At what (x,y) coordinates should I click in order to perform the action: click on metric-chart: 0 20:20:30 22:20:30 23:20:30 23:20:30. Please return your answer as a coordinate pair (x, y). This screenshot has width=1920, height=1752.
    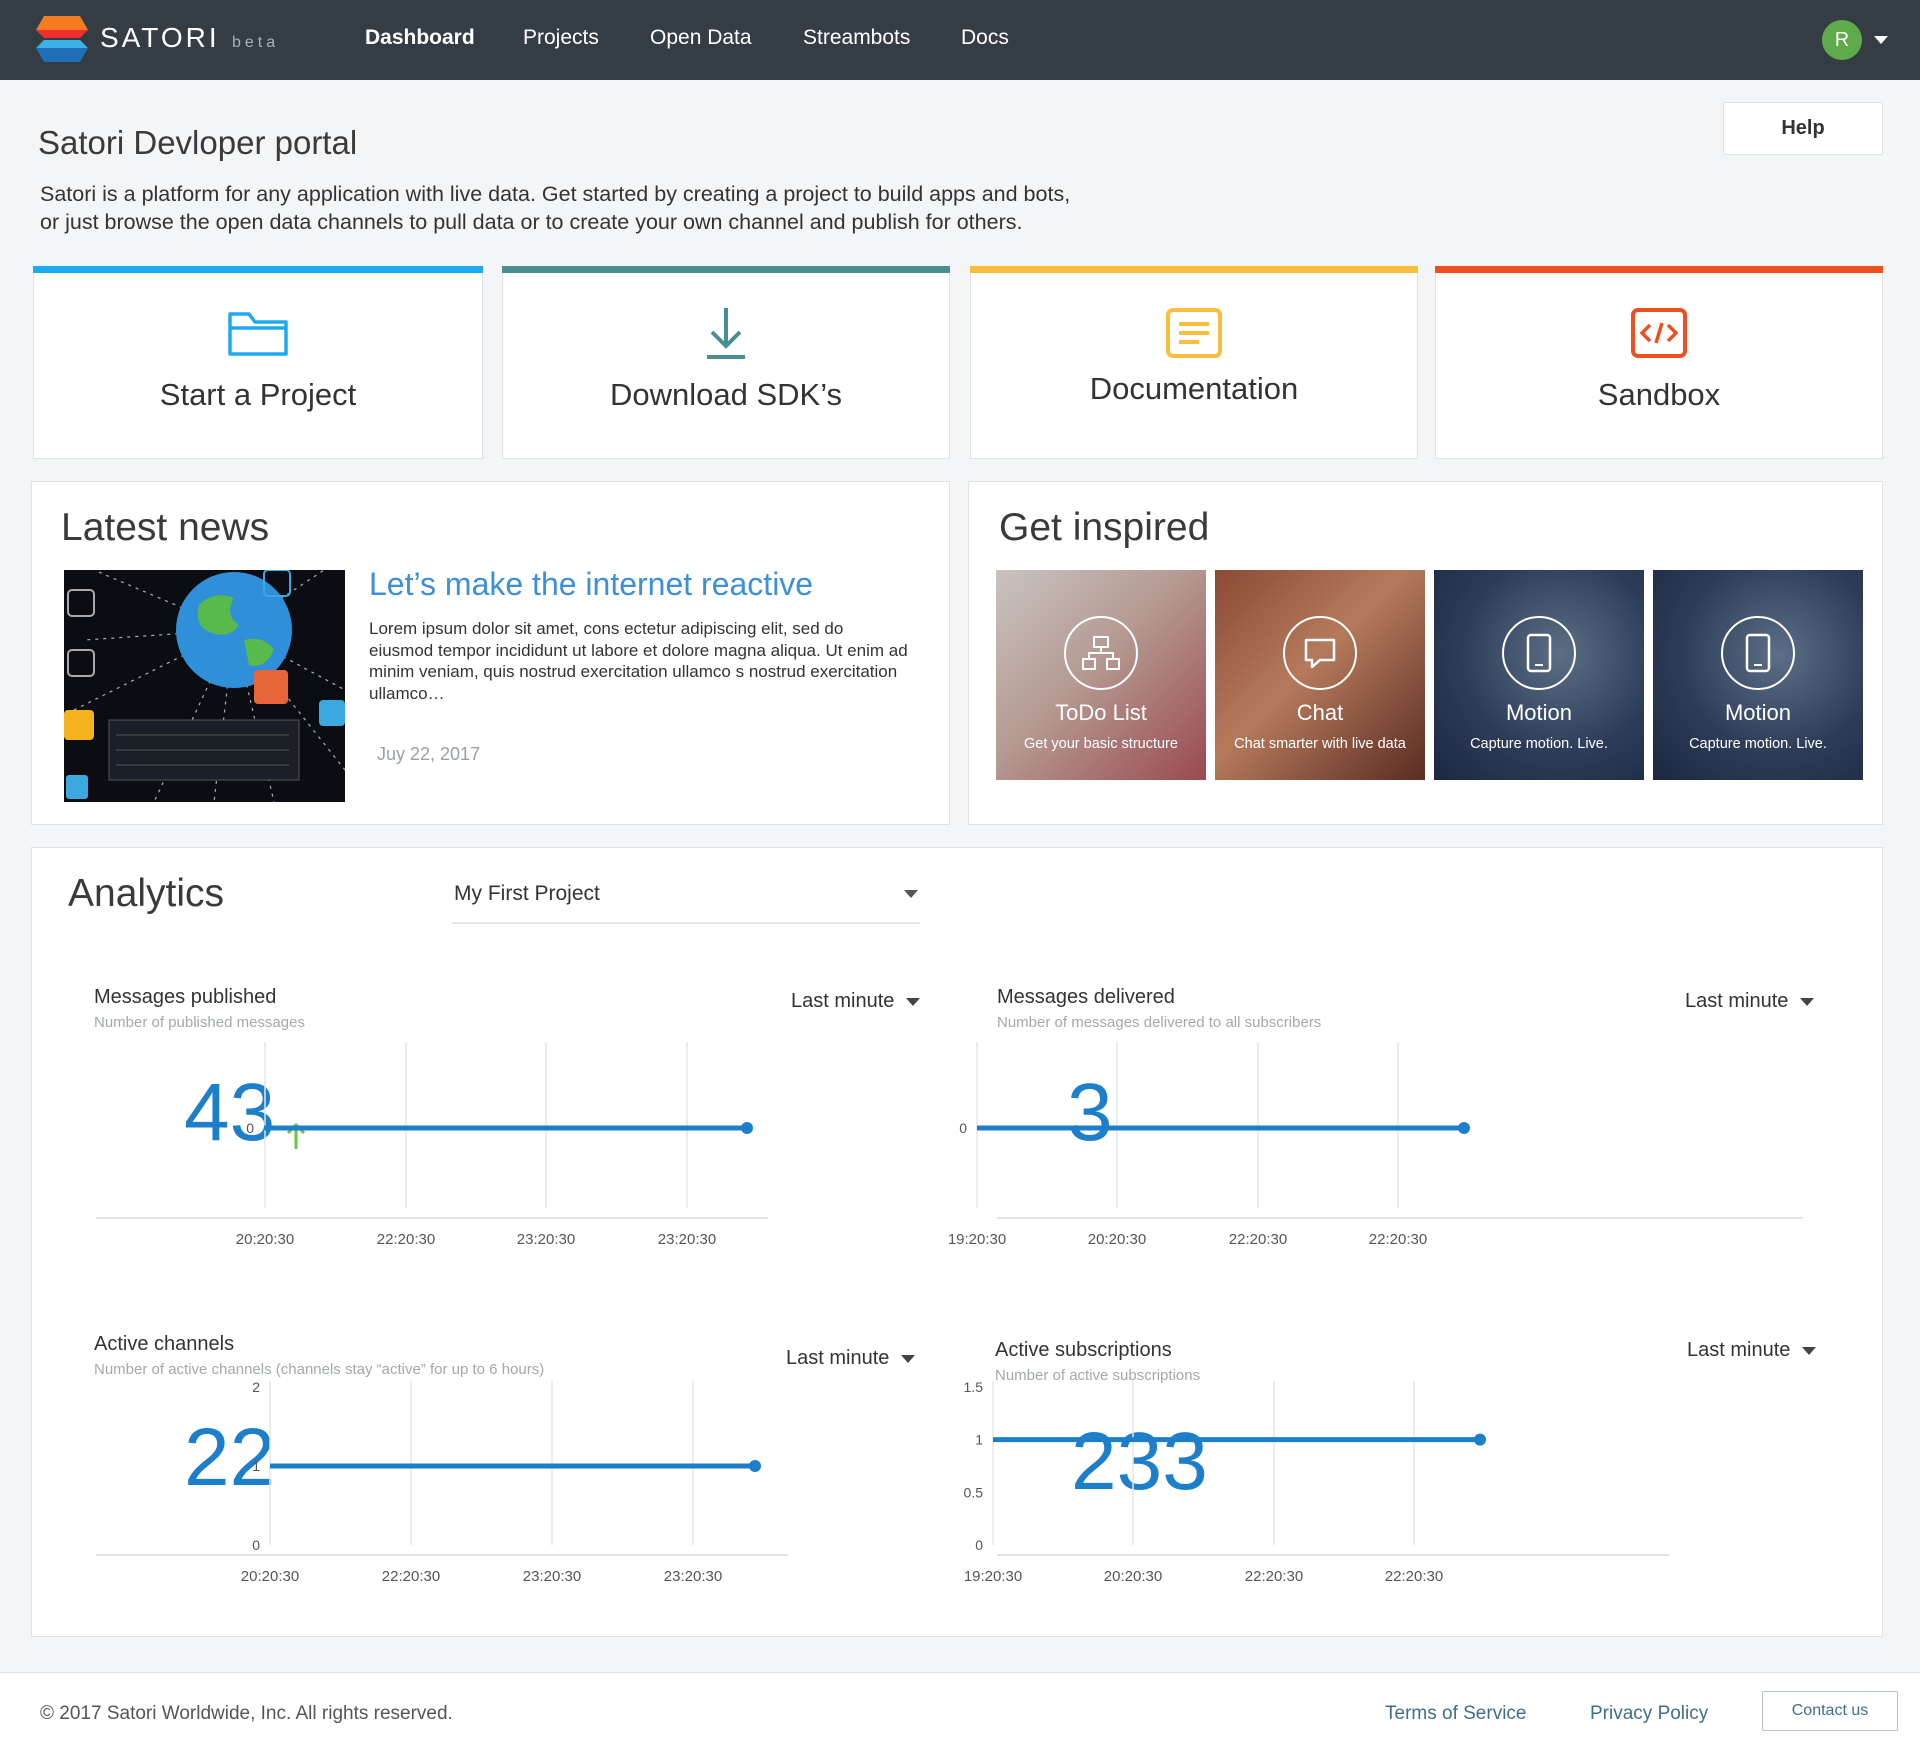
    Looking at the image, I should click on (432, 1145).